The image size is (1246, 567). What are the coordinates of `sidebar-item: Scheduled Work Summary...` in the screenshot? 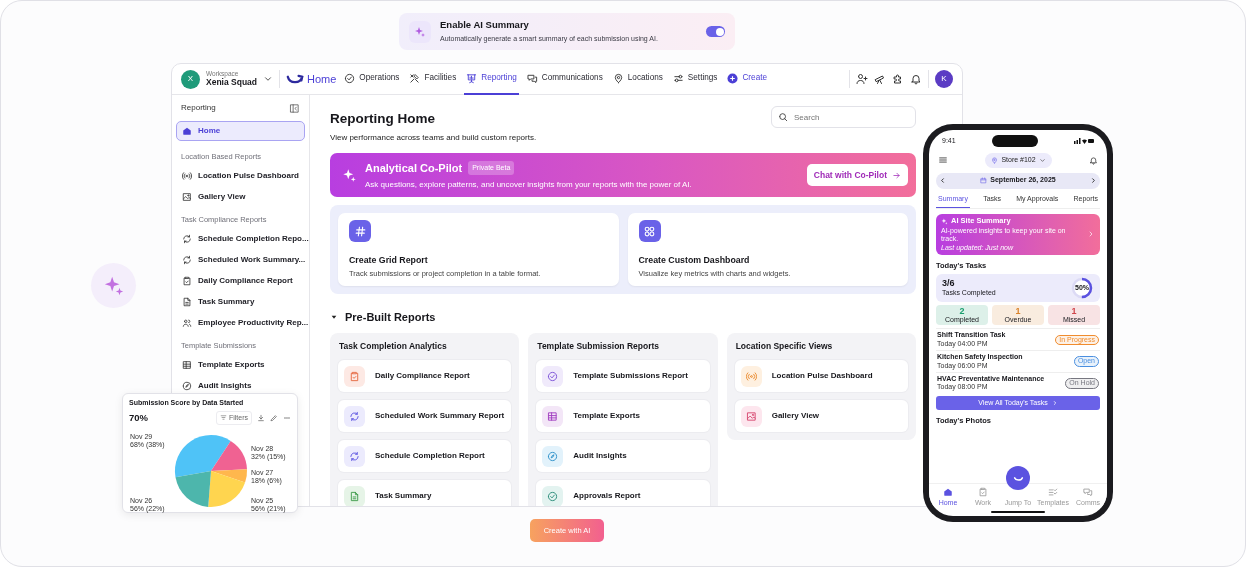 It's located at (240, 259).